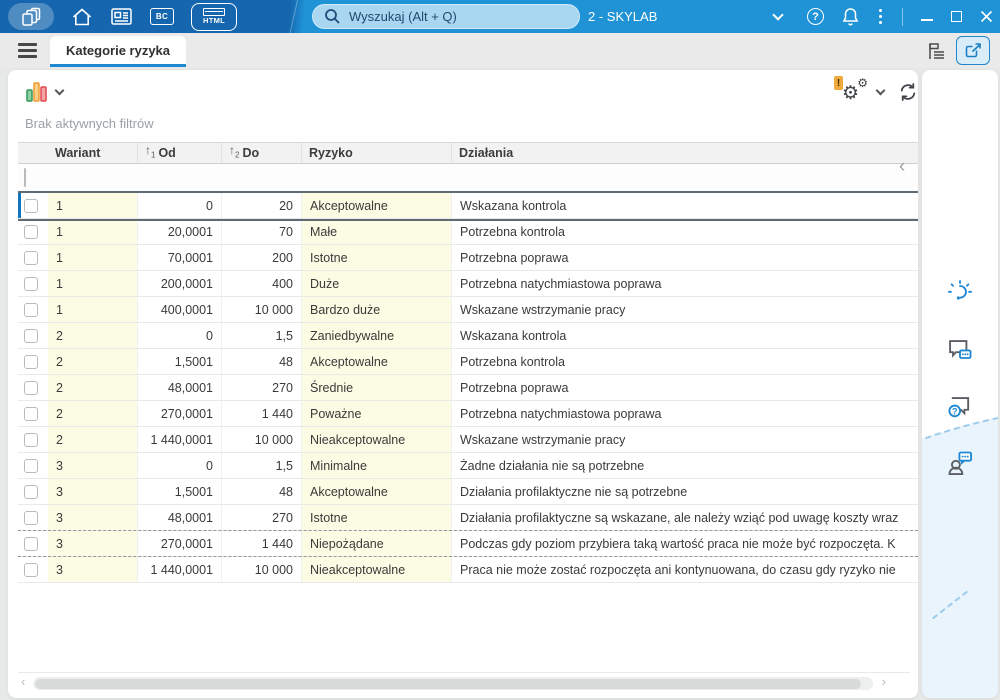 This screenshot has width=1000, height=700. Describe the element at coordinates (850, 16) in the screenshot. I see `notifications-button` at that location.